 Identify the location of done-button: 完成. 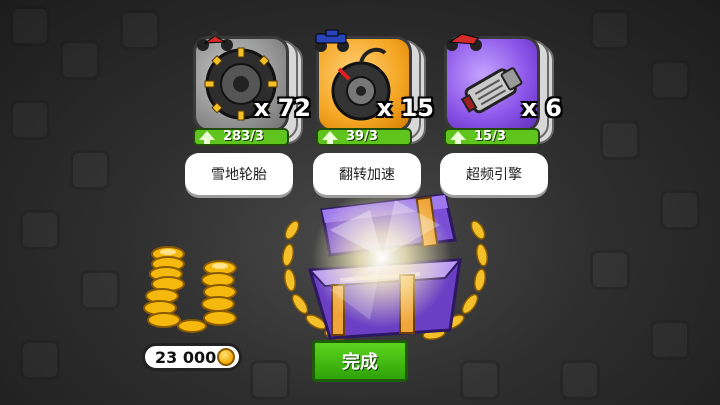
(360, 361).